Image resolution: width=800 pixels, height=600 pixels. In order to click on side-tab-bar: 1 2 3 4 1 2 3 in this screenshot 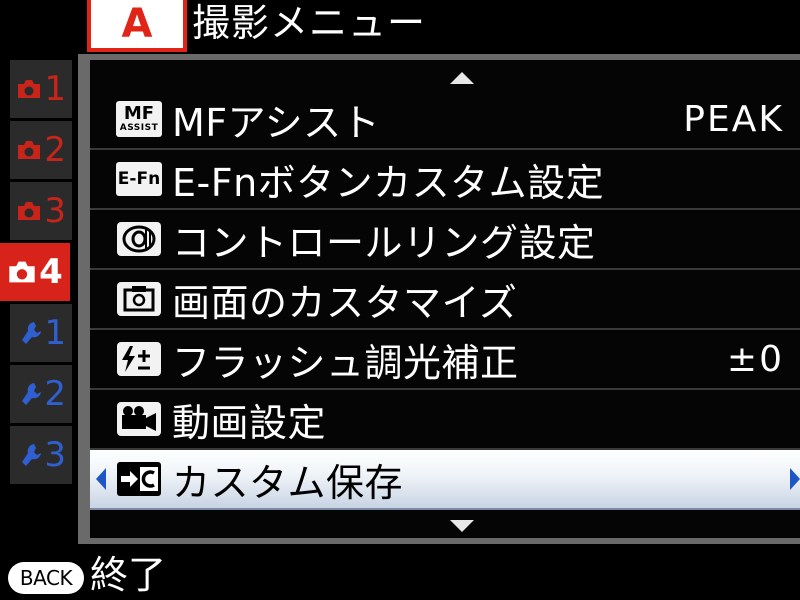, I will do `click(37, 273)`.